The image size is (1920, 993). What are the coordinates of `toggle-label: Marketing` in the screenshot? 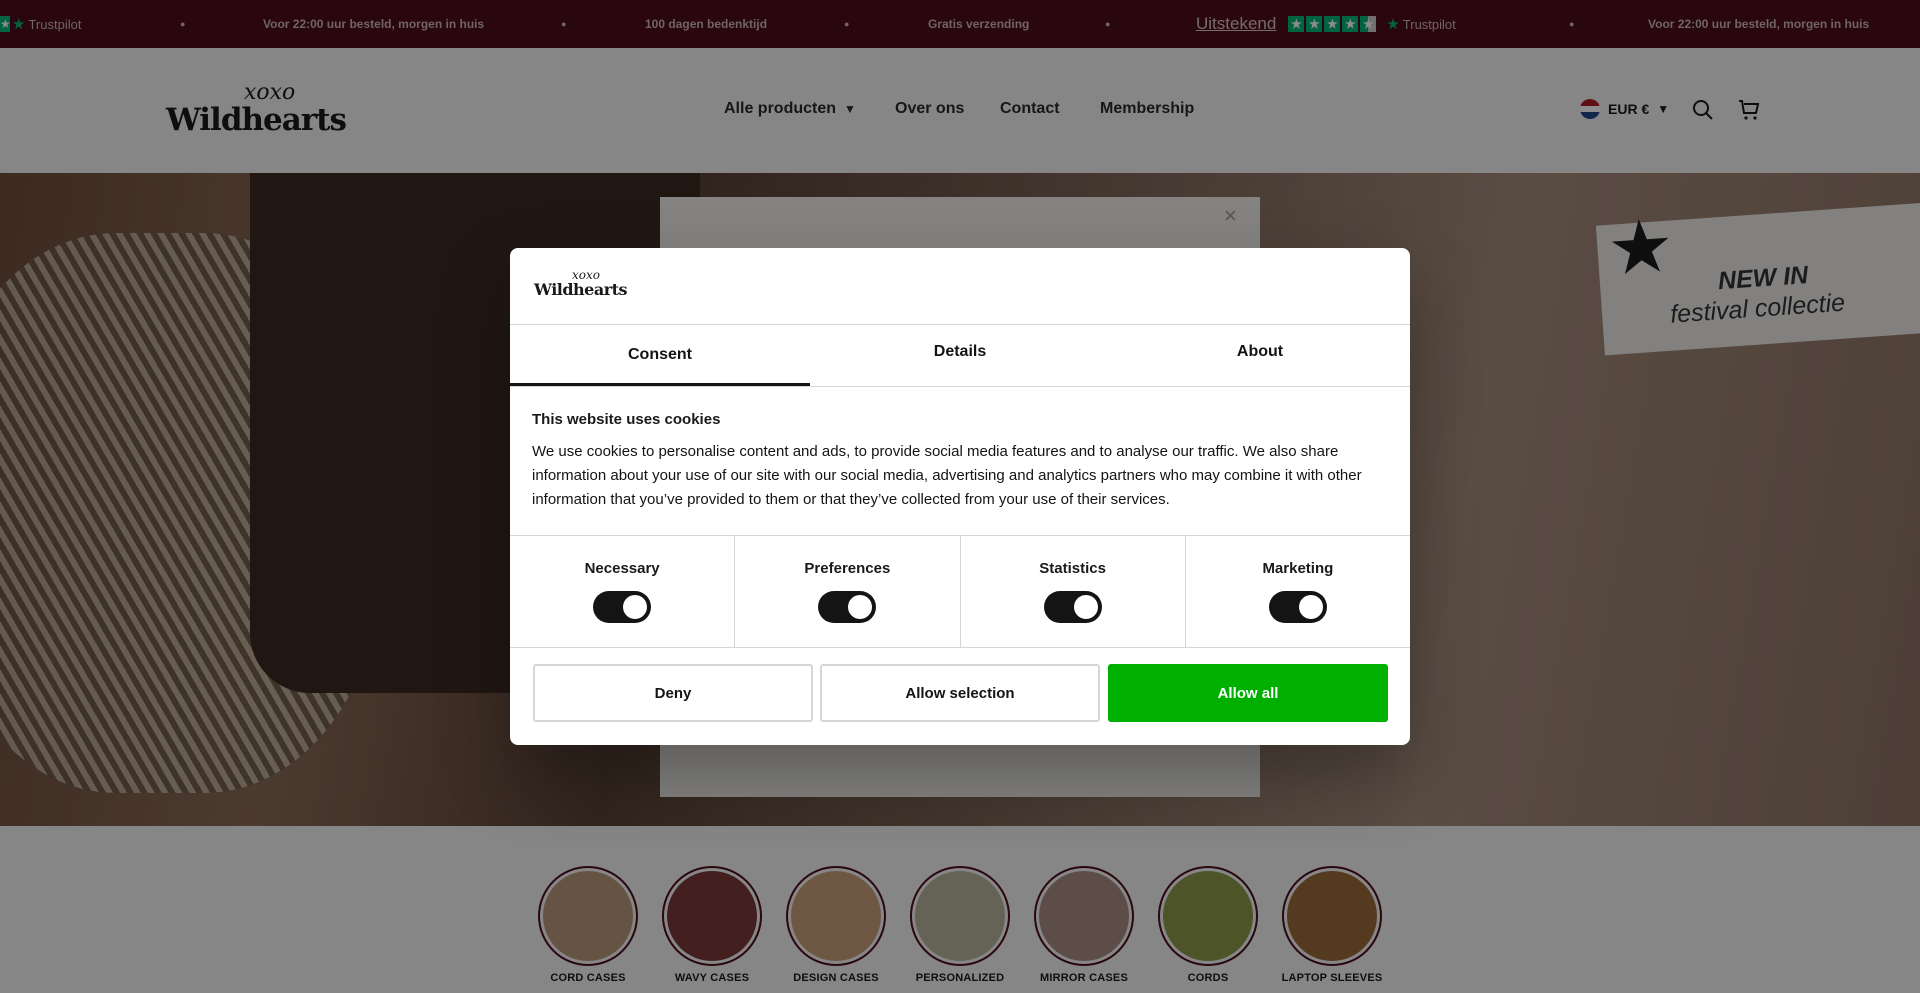 It's located at (1298, 568).